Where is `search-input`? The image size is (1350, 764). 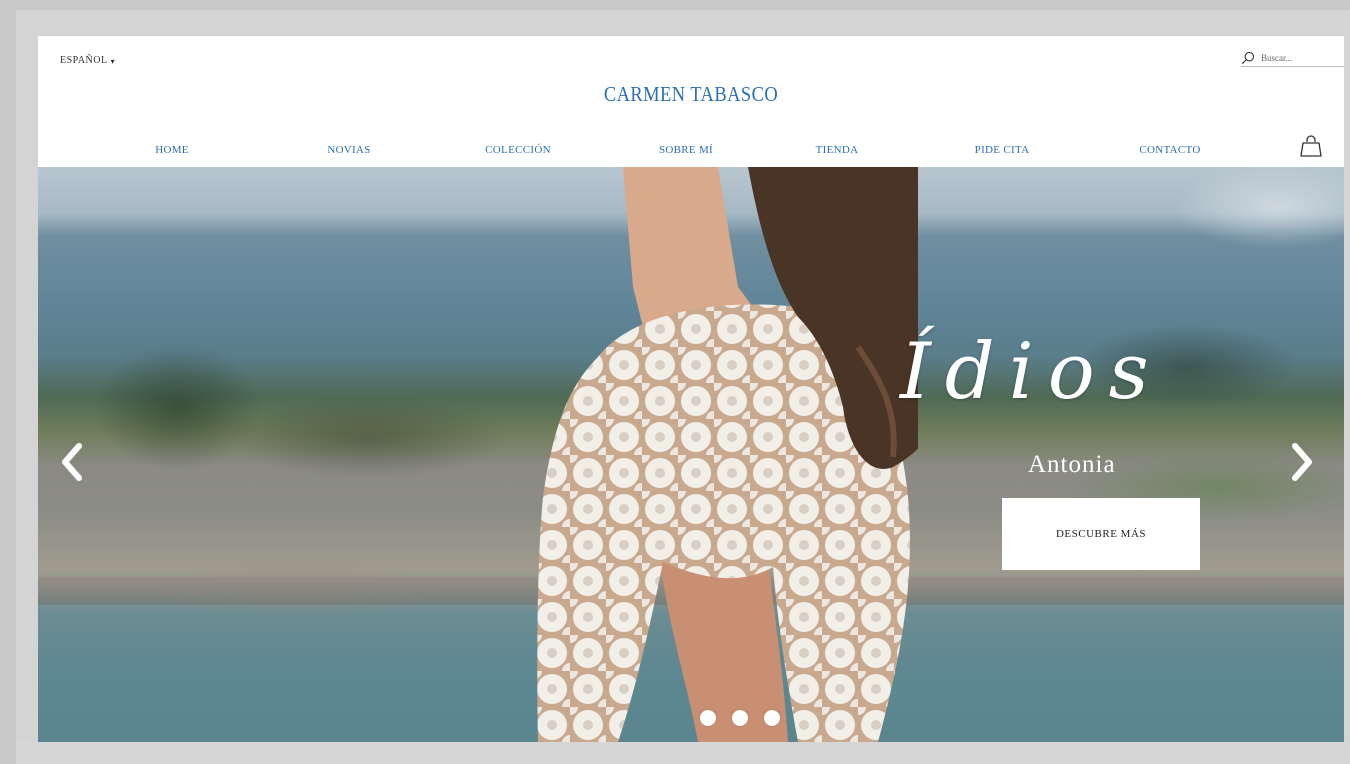
search-input is located at coordinates (1296, 57).